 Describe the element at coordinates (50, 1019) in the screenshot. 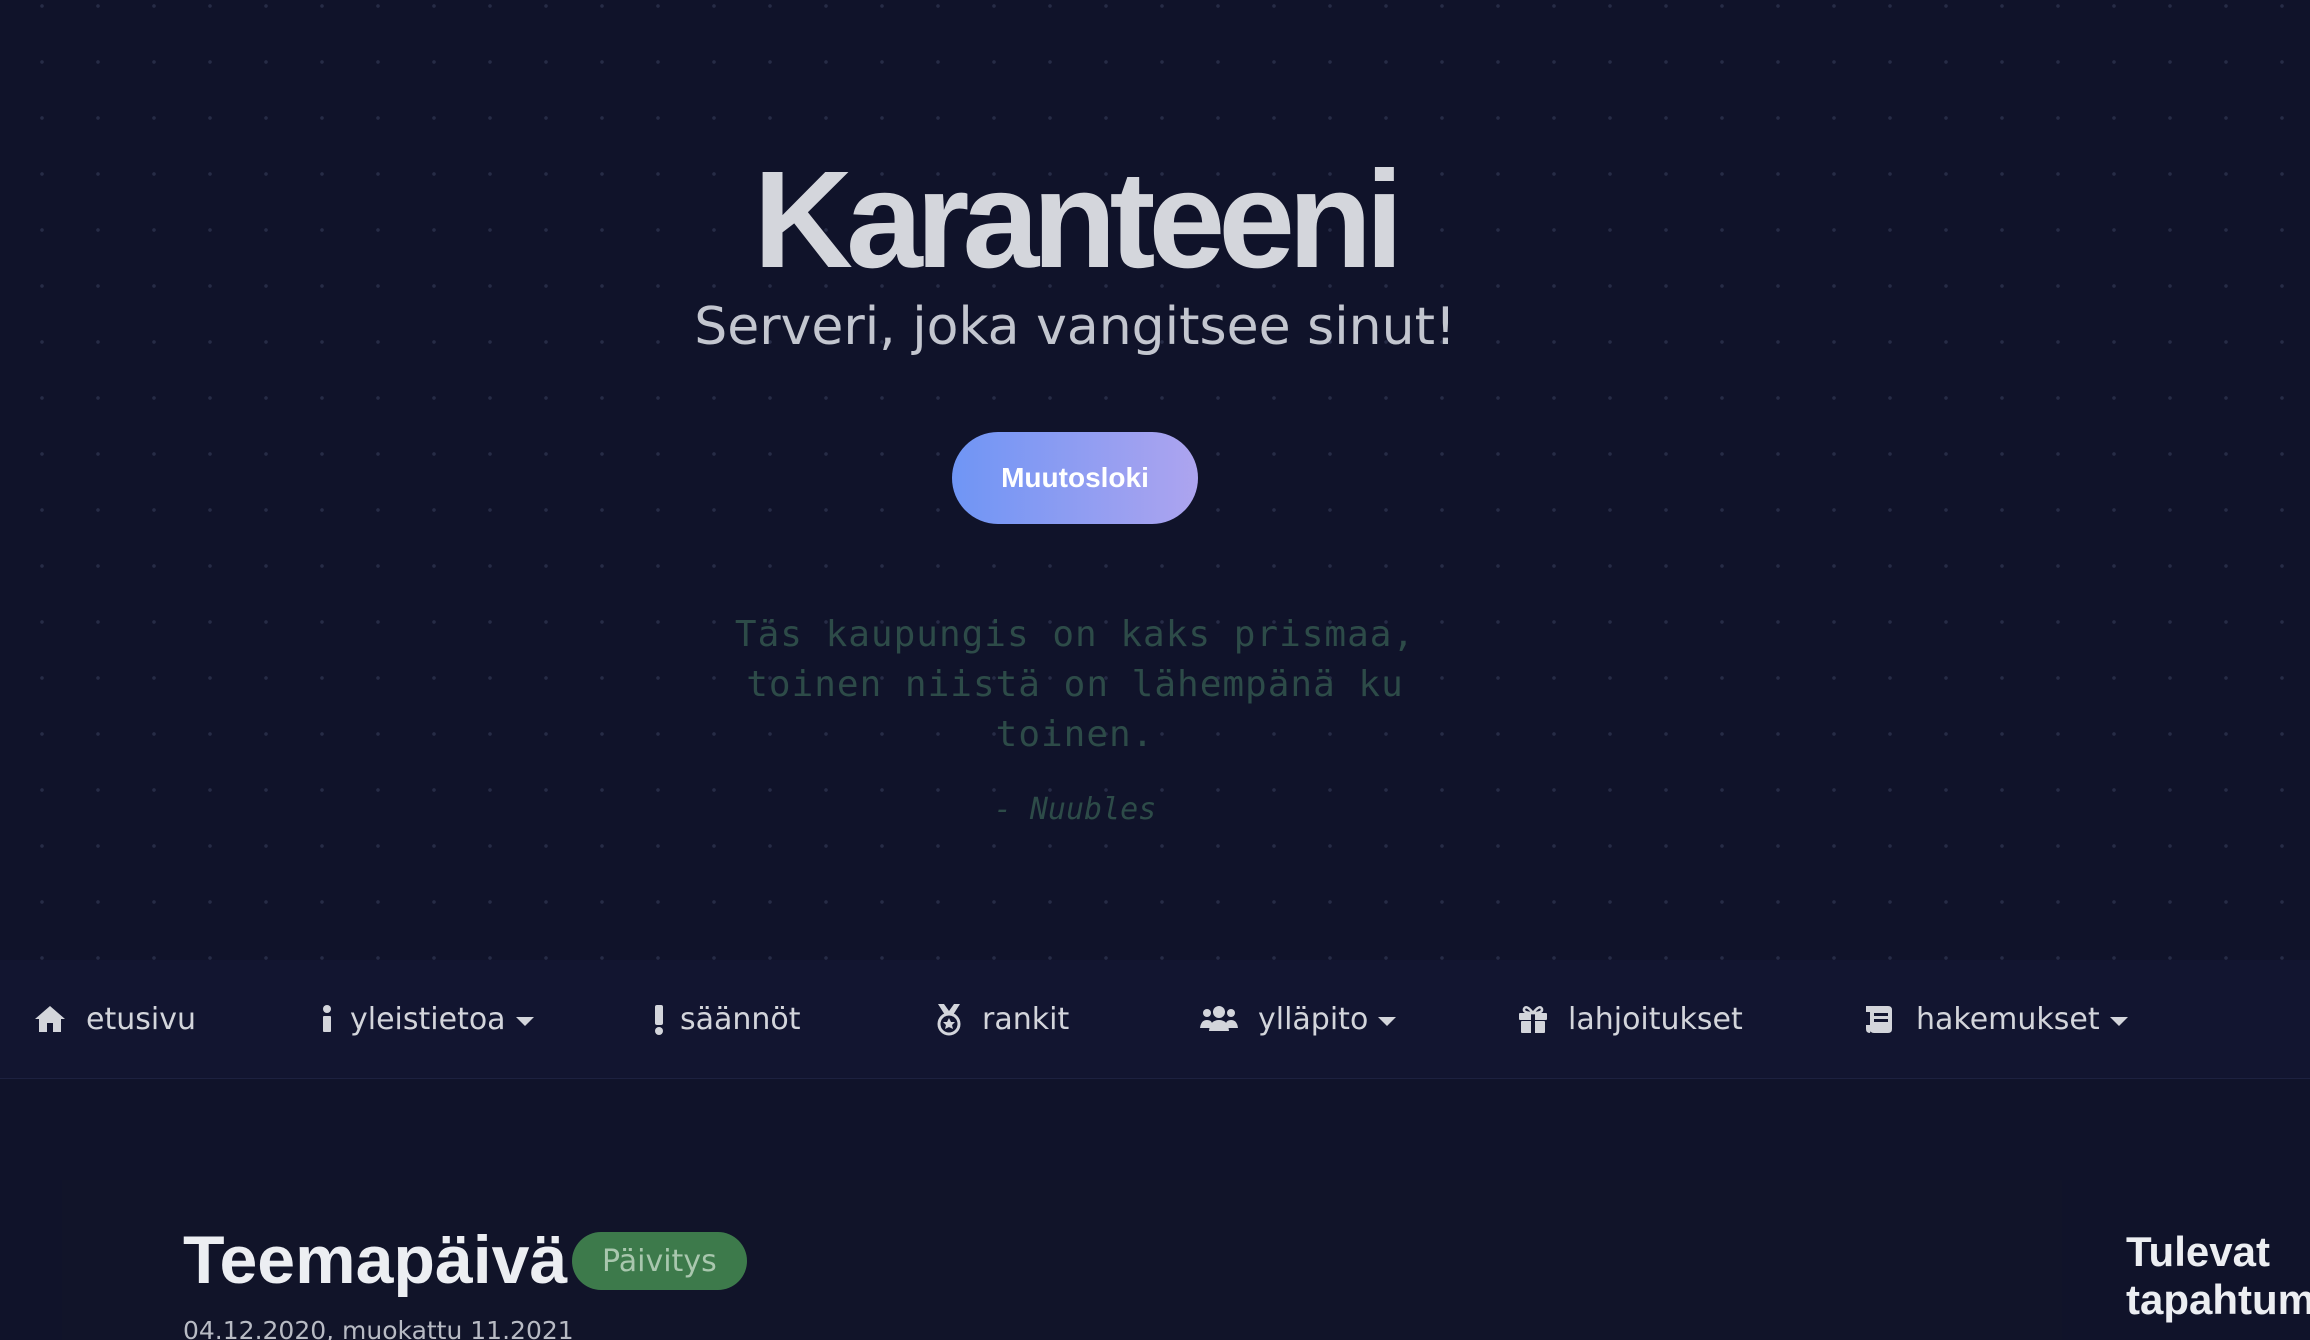

I see `home-icon` at that location.